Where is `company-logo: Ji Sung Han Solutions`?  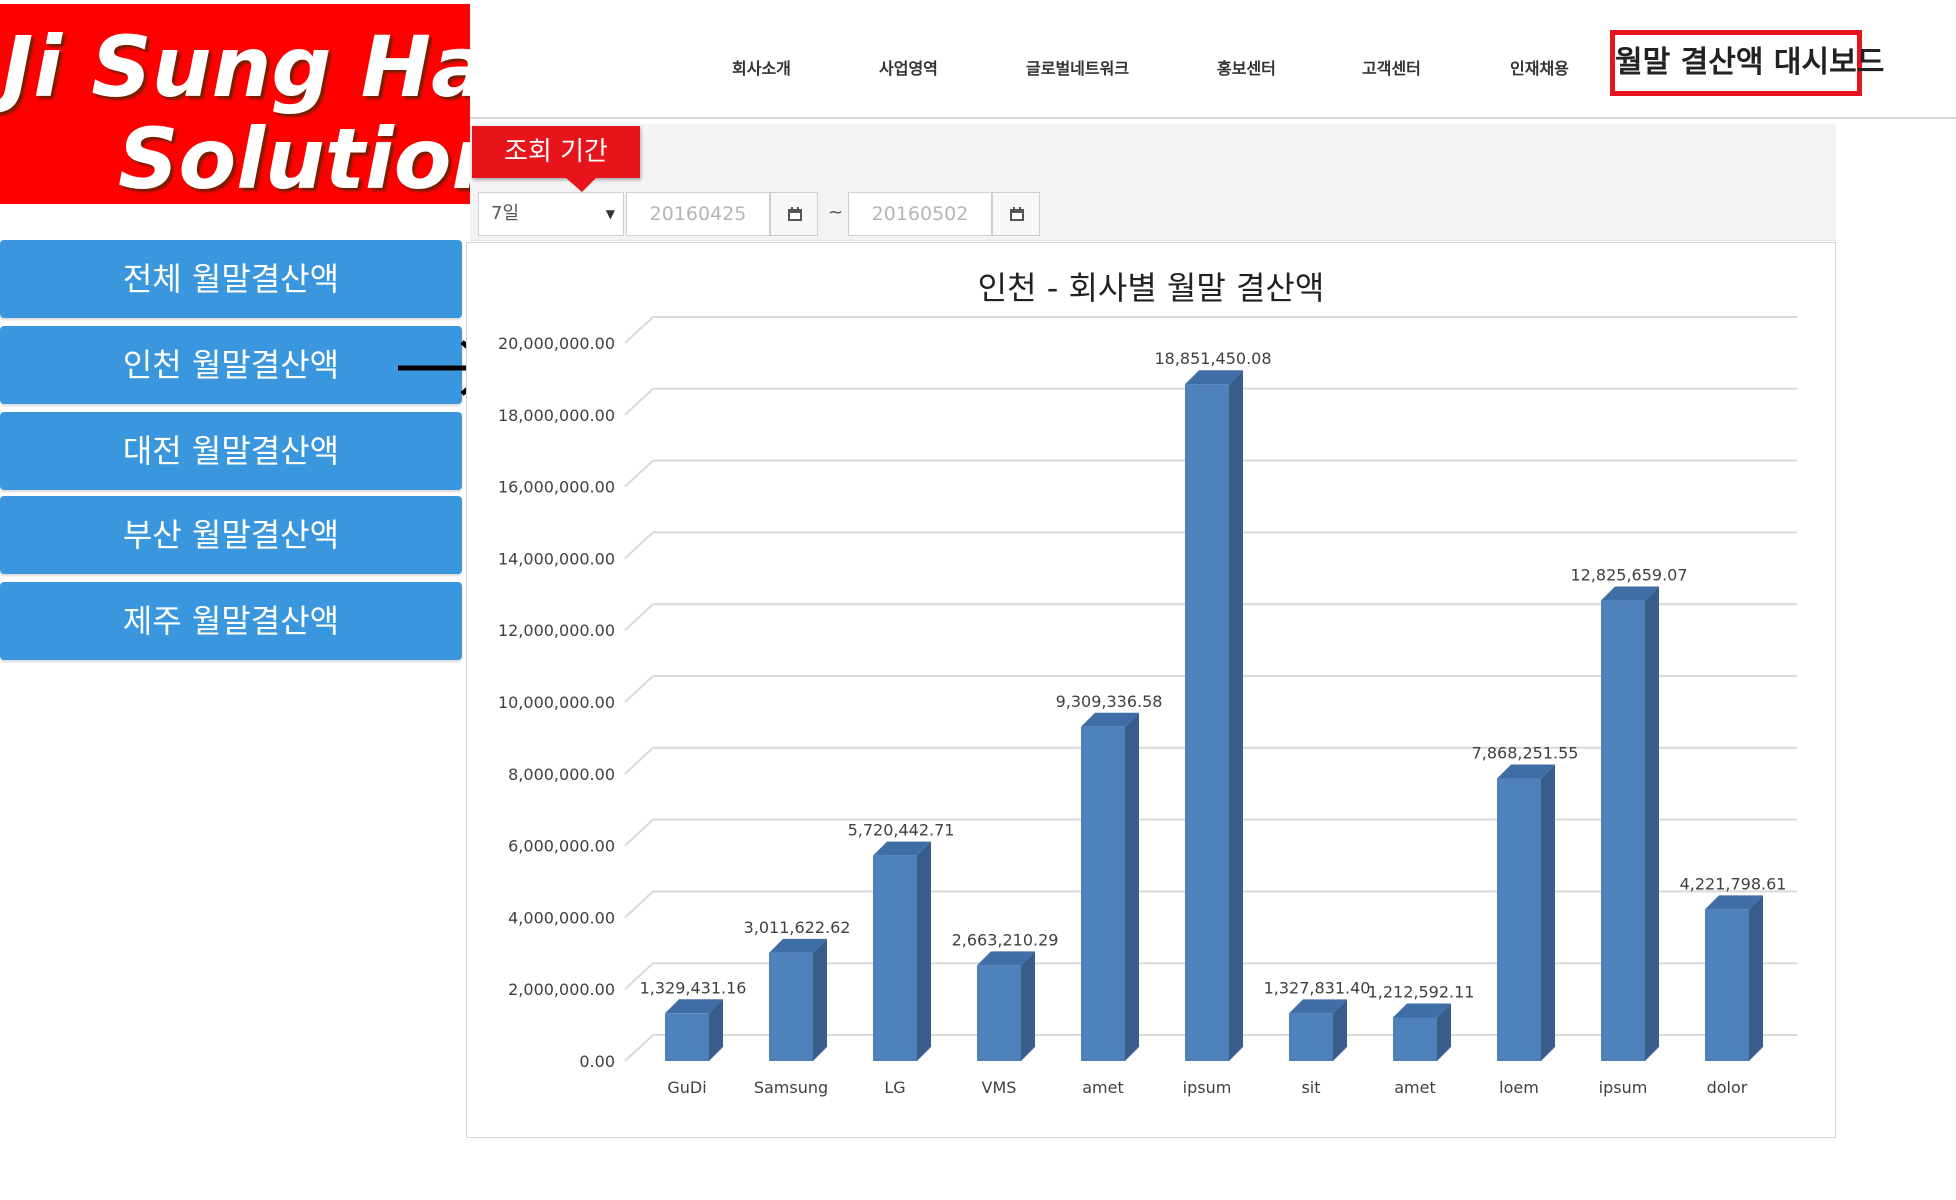
company-logo: Ji Sung Han Solutions is located at coordinates (235, 104).